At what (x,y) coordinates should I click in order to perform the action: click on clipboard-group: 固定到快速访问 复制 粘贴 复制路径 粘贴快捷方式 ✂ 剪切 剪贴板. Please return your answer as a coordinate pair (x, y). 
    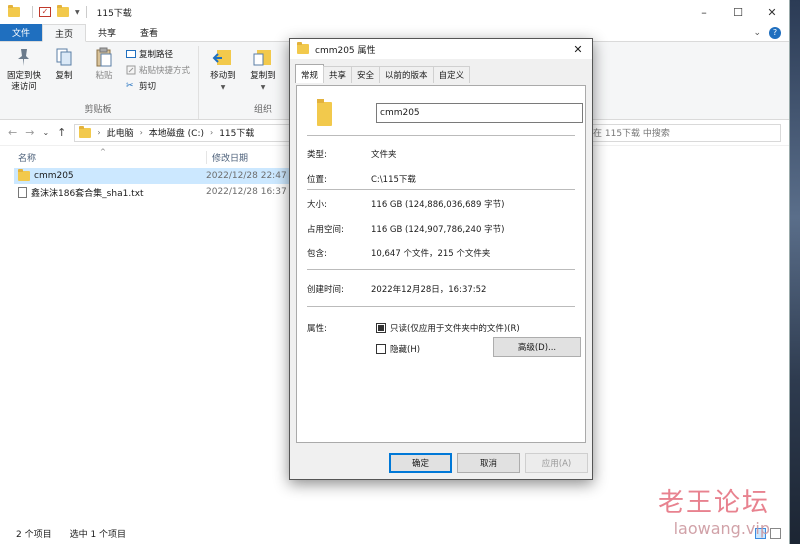
    Looking at the image, I should click on (103, 82).